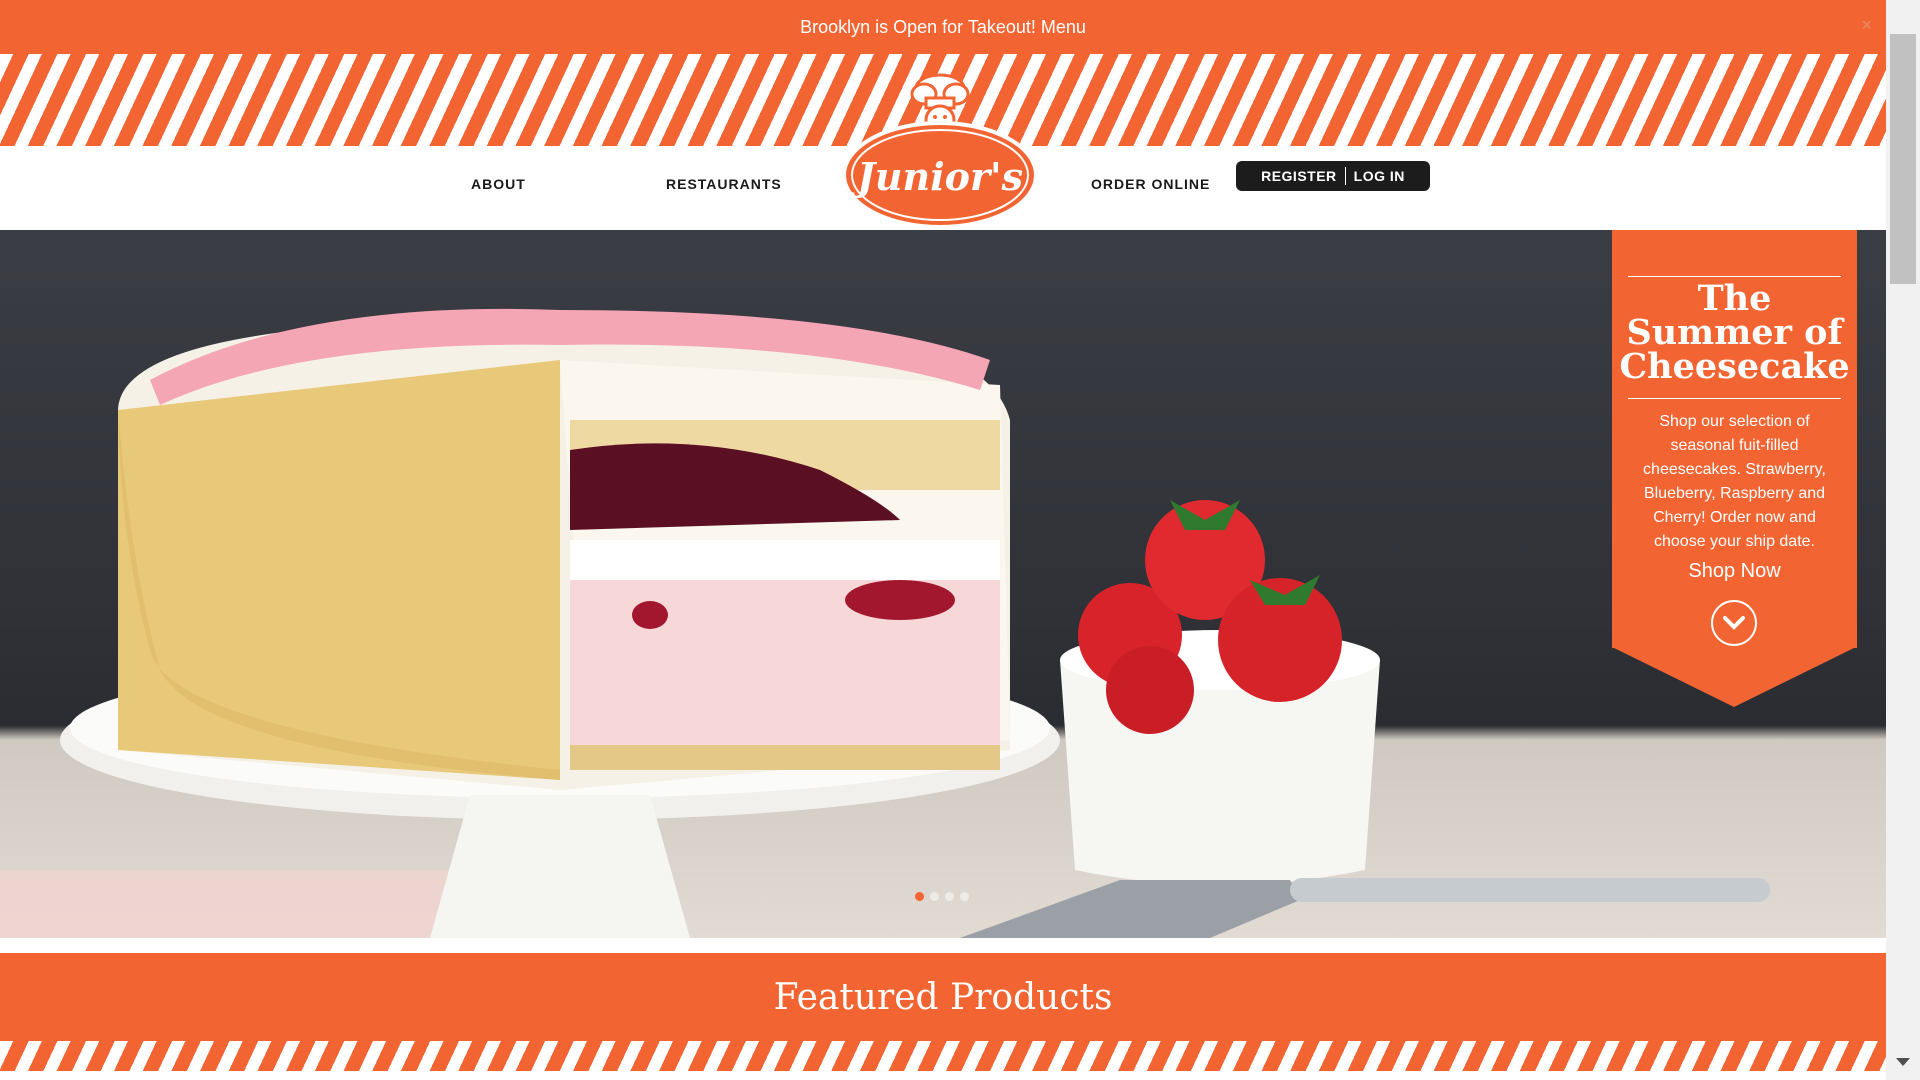  Describe the element at coordinates (724, 184) in the screenshot. I see `nav-restaurants: RESTAURANTS` at that location.